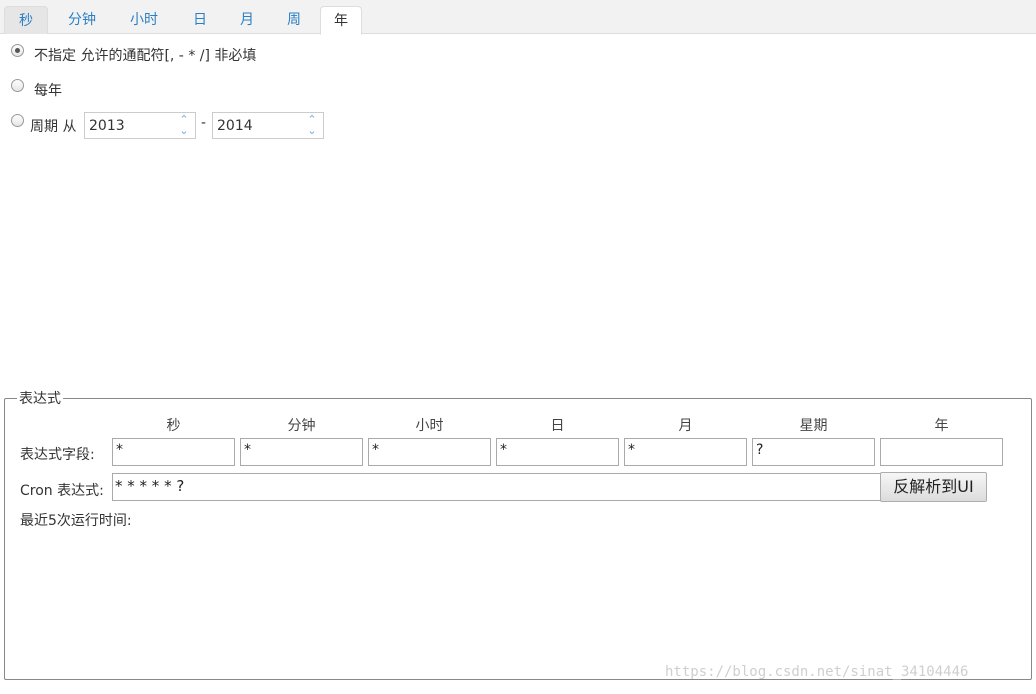  Describe the element at coordinates (107, 126) in the screenshot. I see `period-from-value: 2013` at that location.